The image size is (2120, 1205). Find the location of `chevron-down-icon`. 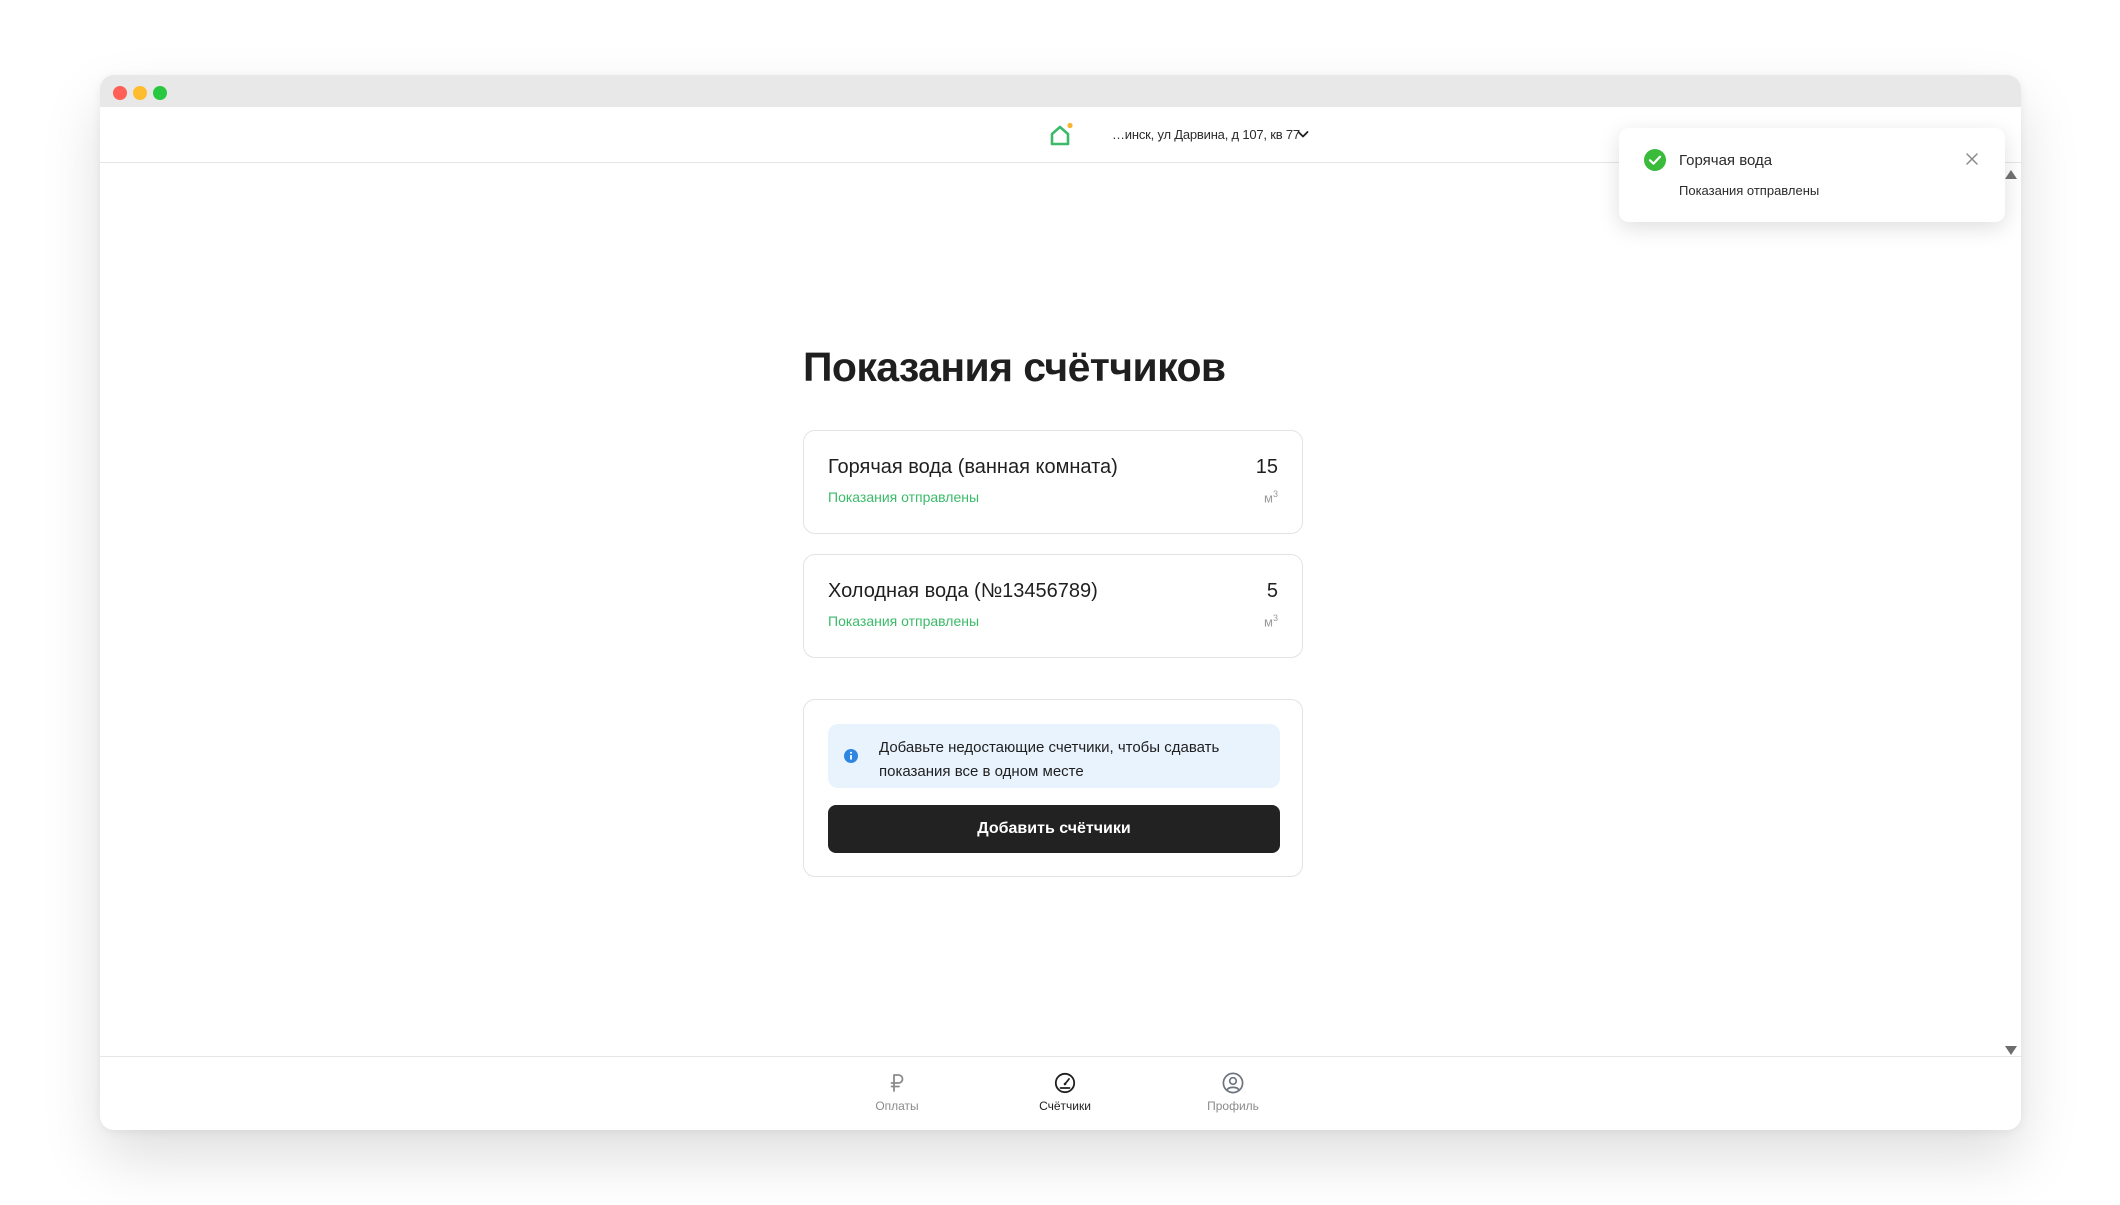

chevron-down-icon is located at coordinates (1303, 134).